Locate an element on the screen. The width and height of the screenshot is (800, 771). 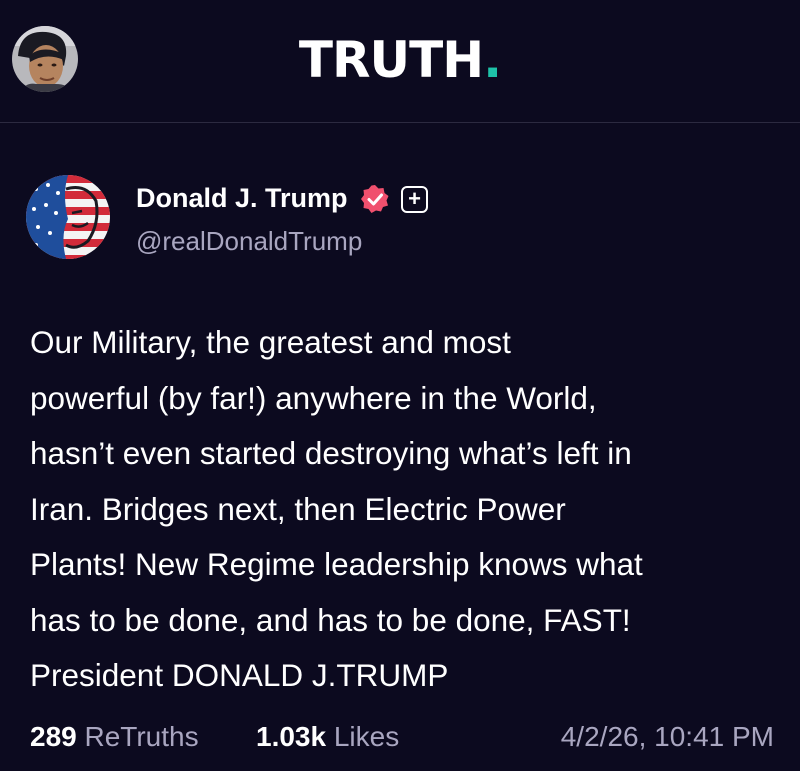
likes-stat: 1.03k Likes is located at coordinates (327, 737).